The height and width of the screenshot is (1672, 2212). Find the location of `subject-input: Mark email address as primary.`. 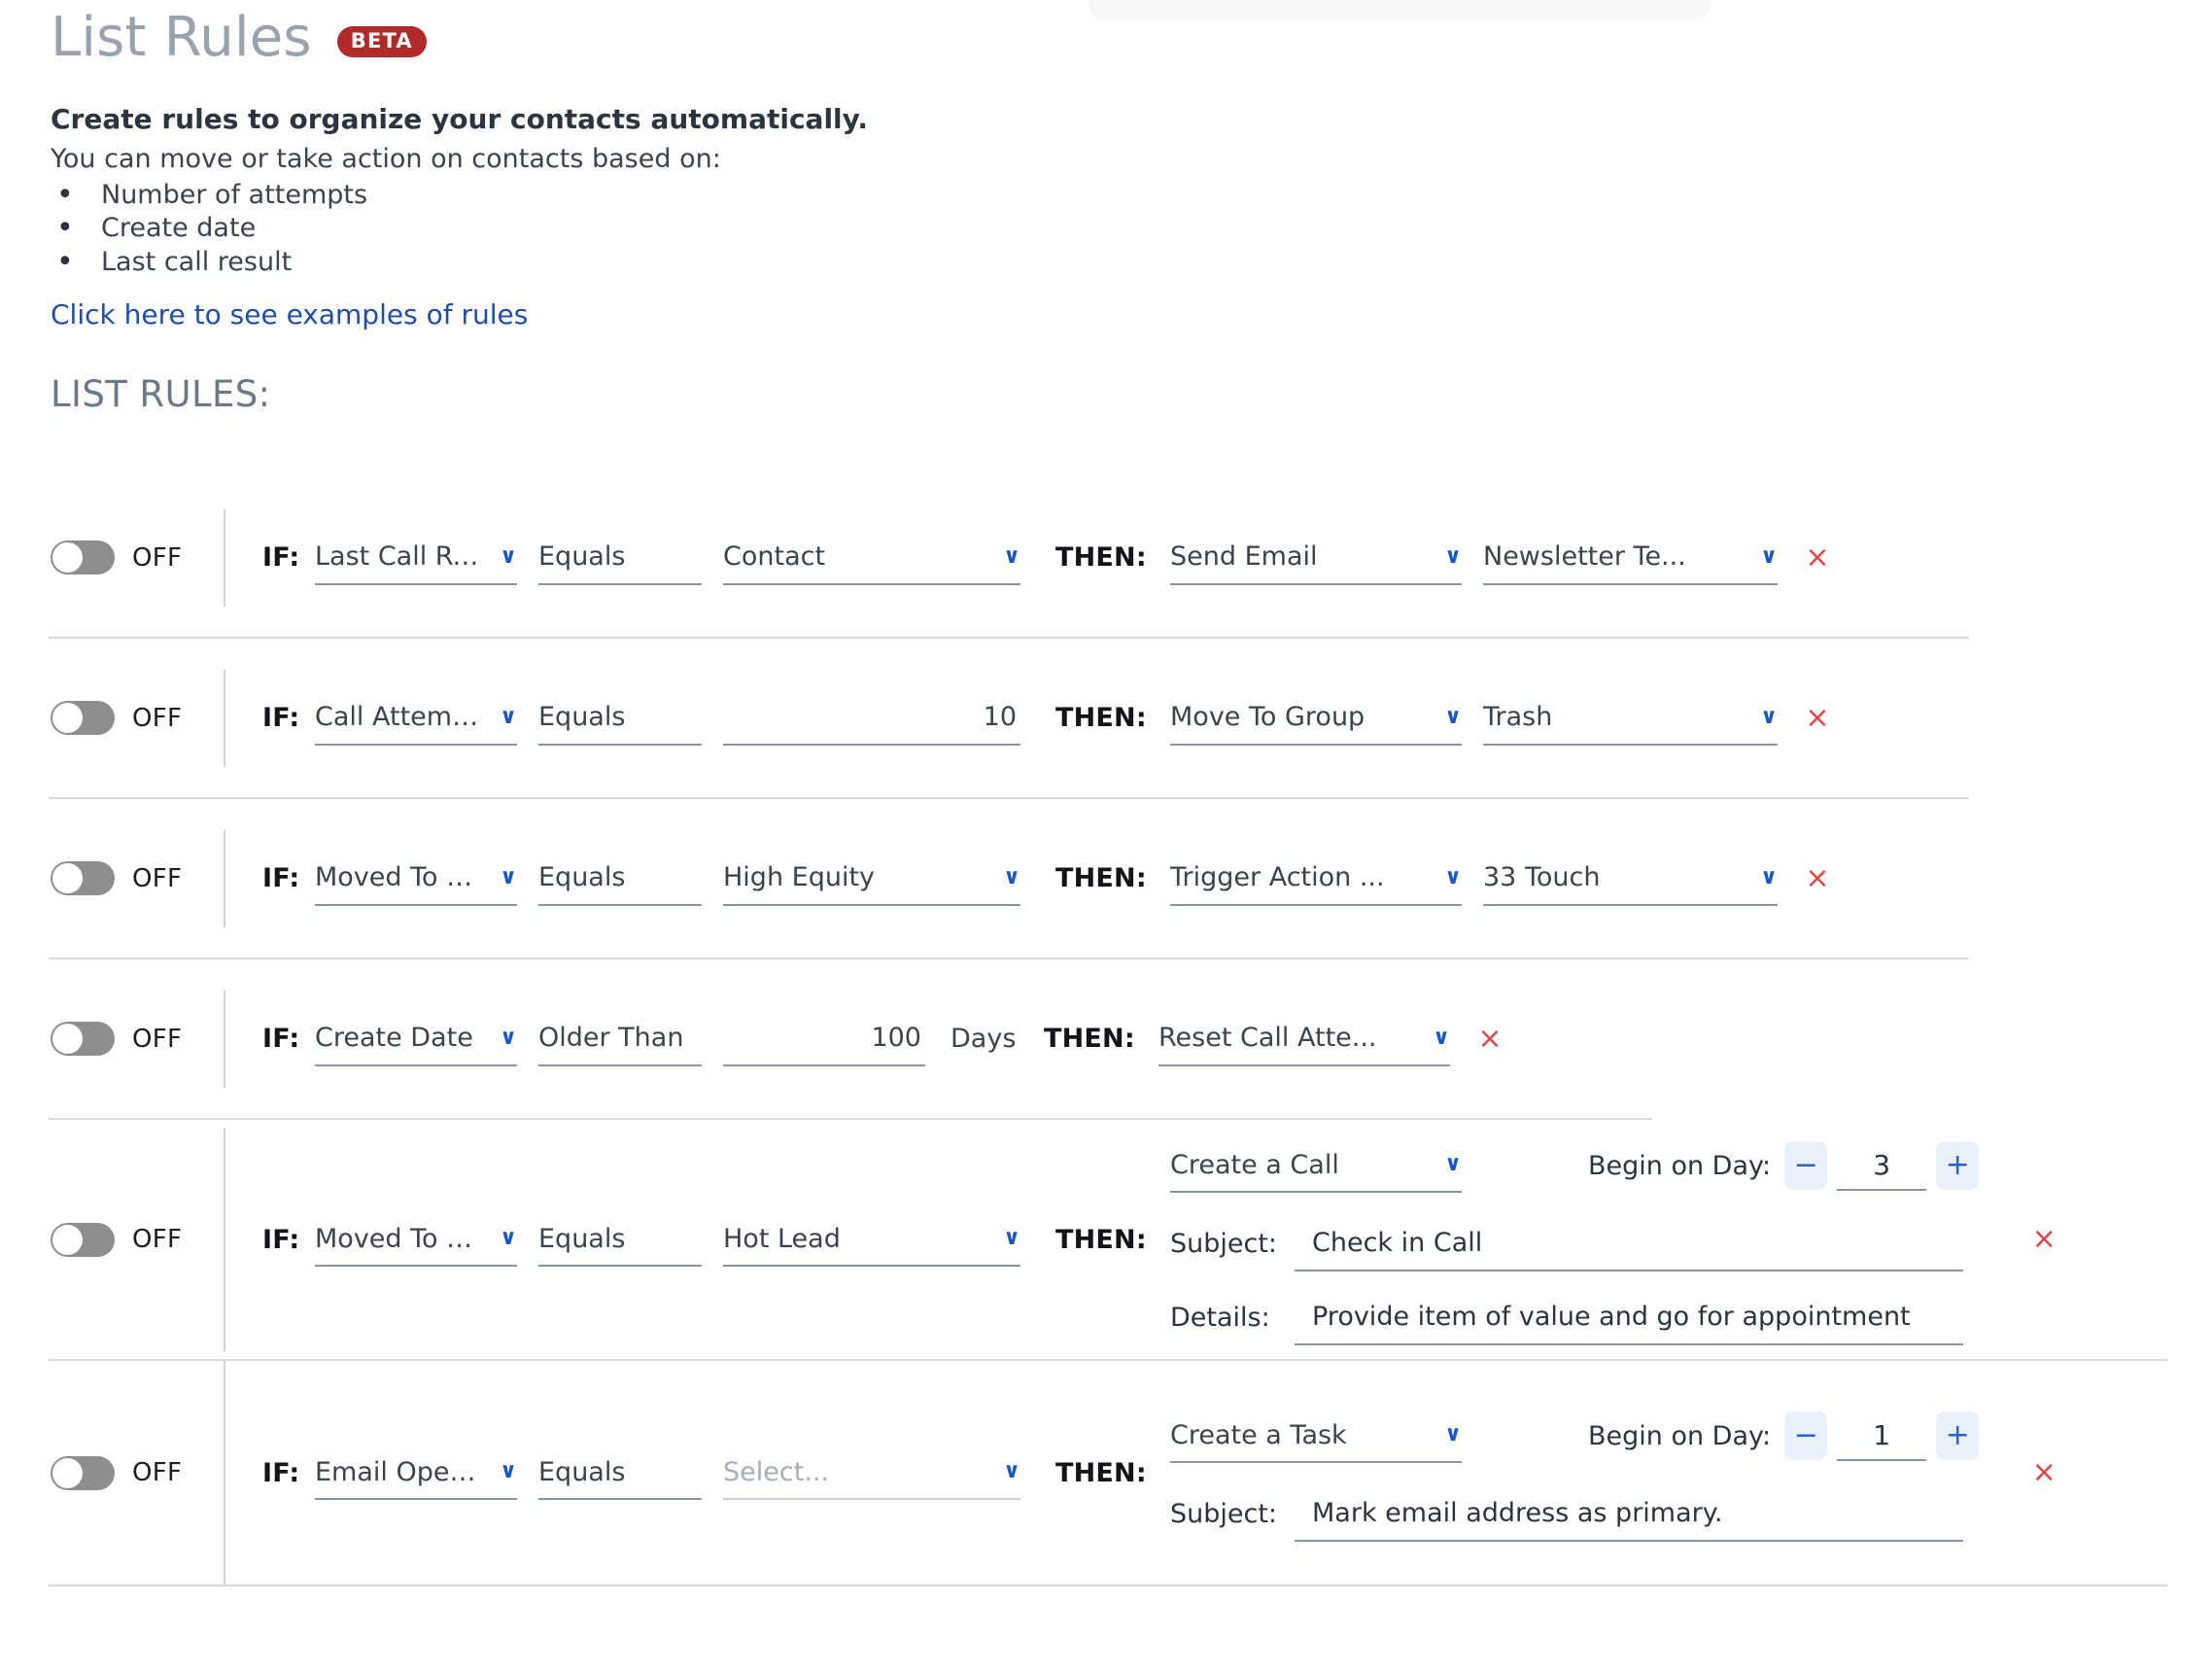

subject-input: Mark email address as primary. is located at coordinates (1629, 1513).